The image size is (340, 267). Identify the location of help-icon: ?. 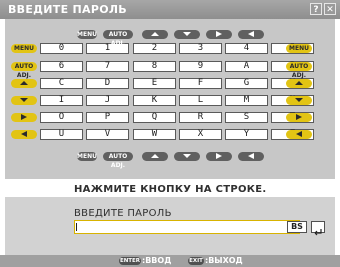
(316, 10).